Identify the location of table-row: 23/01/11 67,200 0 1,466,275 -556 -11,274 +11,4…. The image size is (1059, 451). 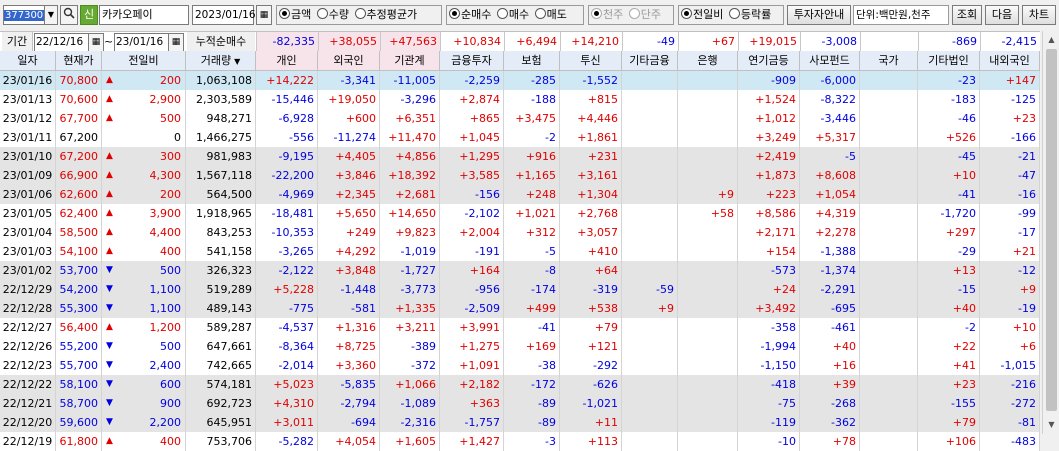
(520, 137).